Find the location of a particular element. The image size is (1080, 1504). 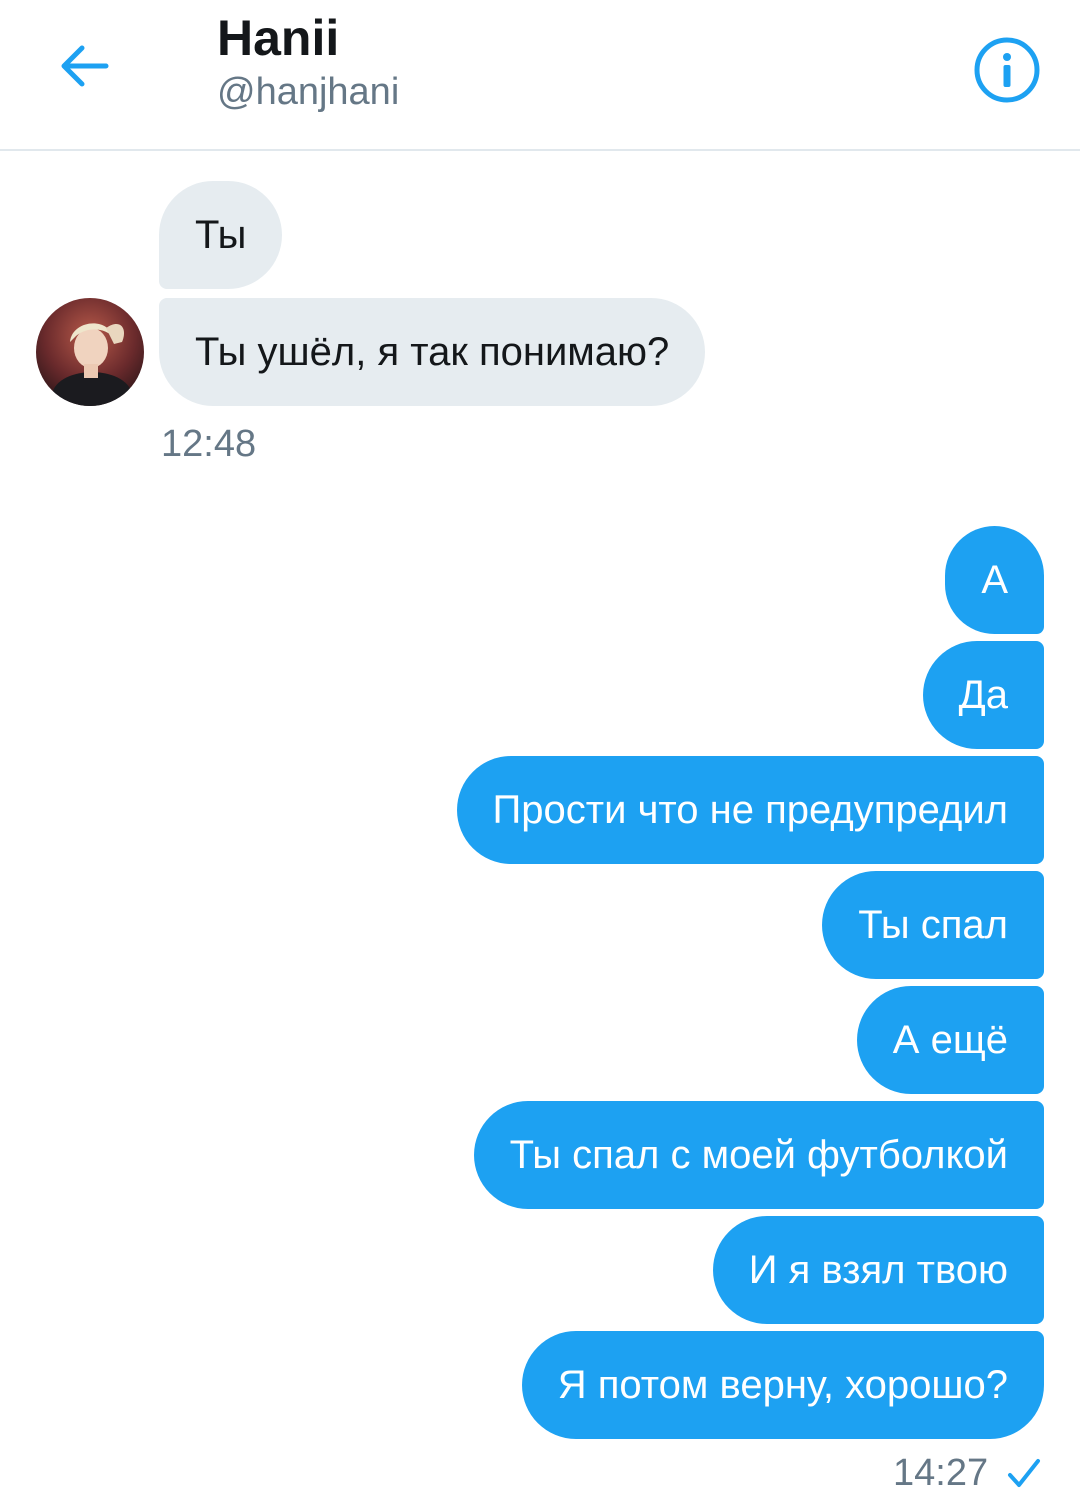

info-button is located at coordinates (1007, 70).